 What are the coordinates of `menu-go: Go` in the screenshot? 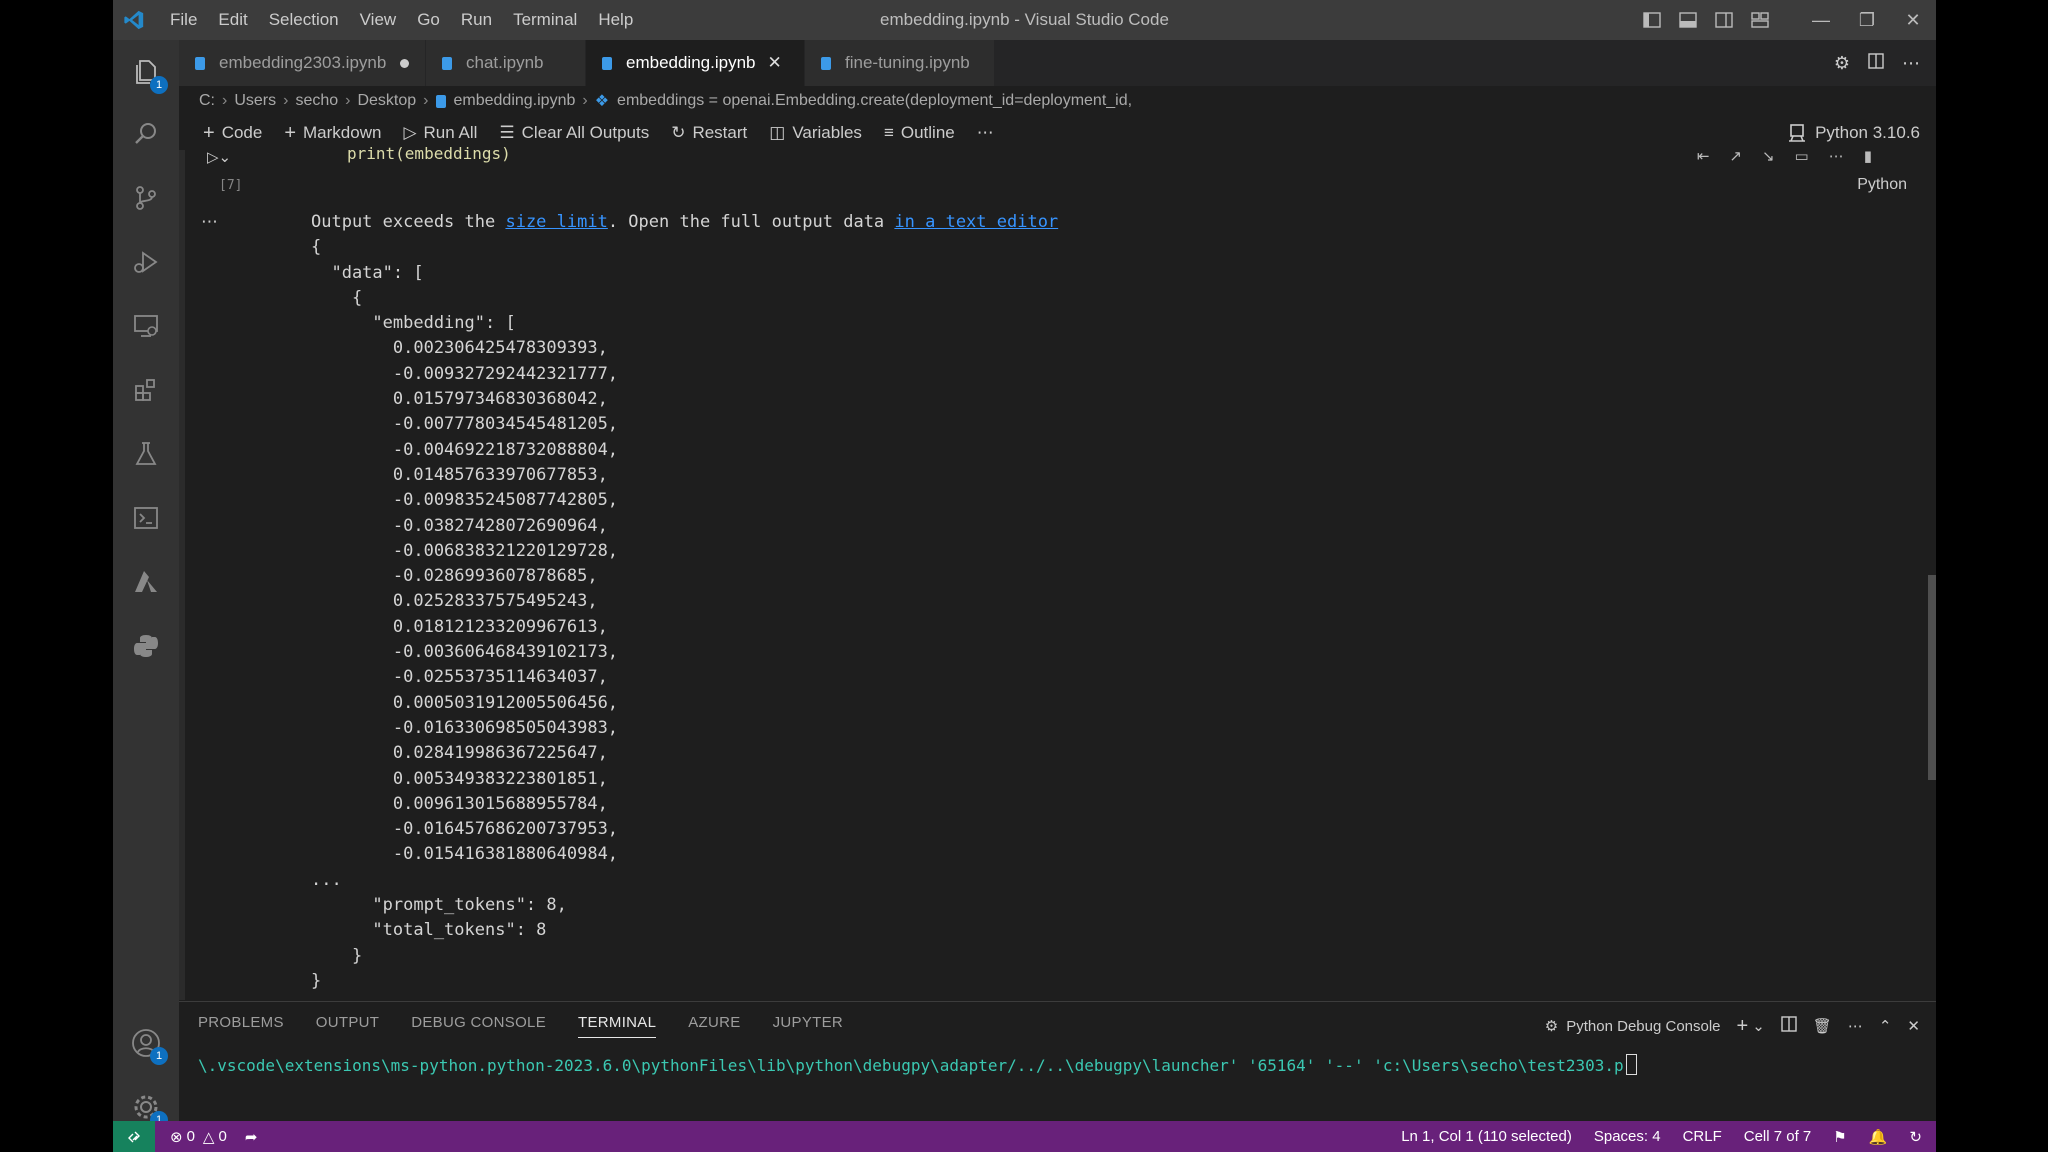 It's located at (428, 20).